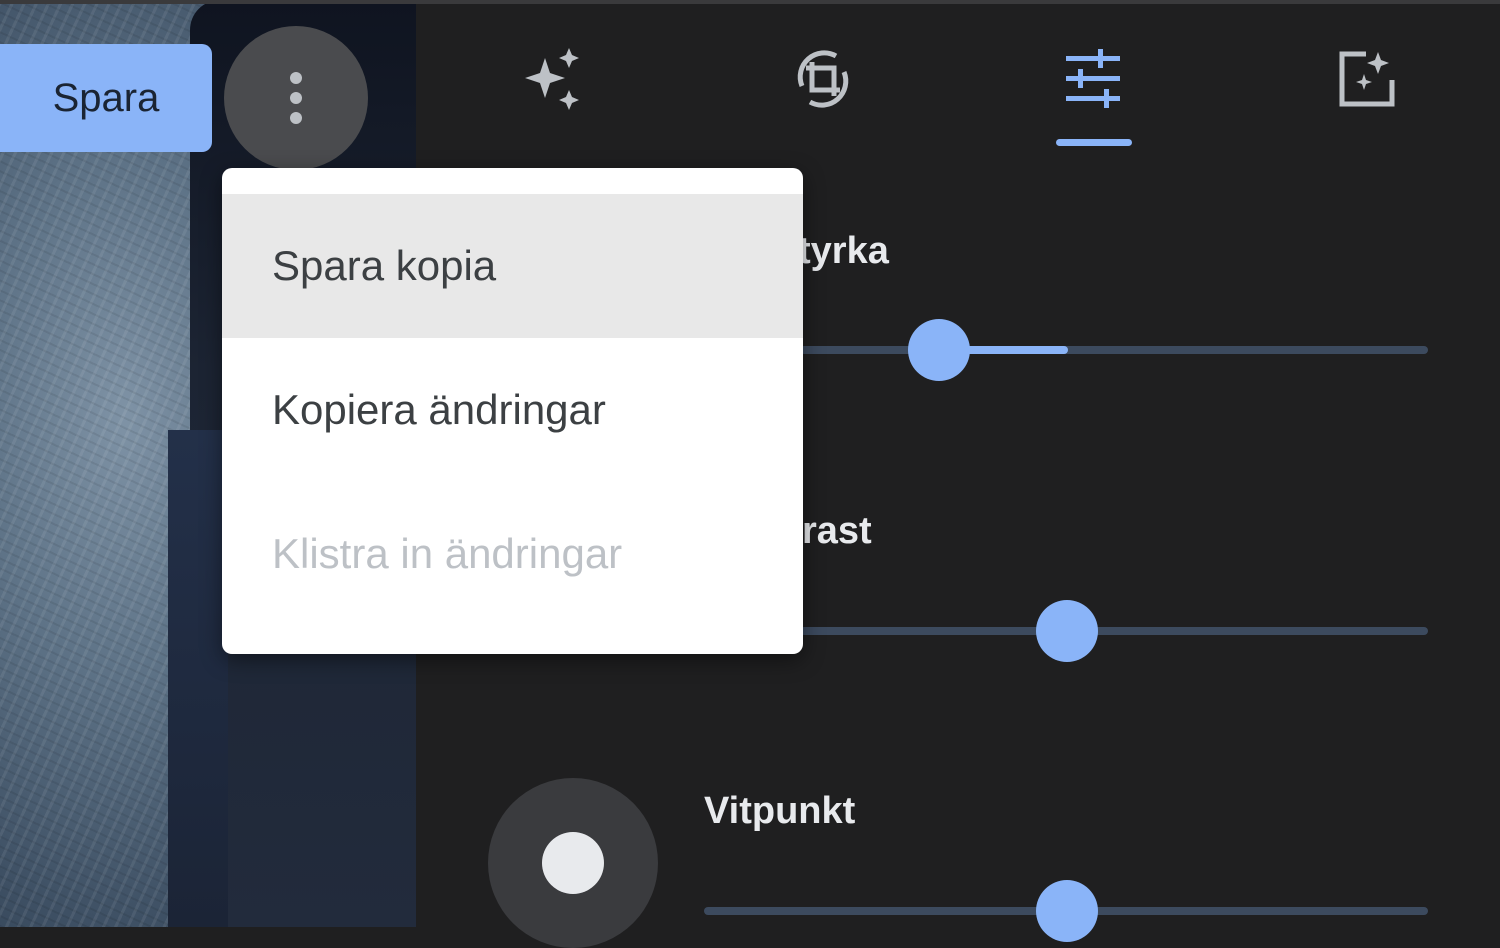 This screenshot has width=1500, height=948. I want to click on save-button-label: Spara, so click(106, 97).